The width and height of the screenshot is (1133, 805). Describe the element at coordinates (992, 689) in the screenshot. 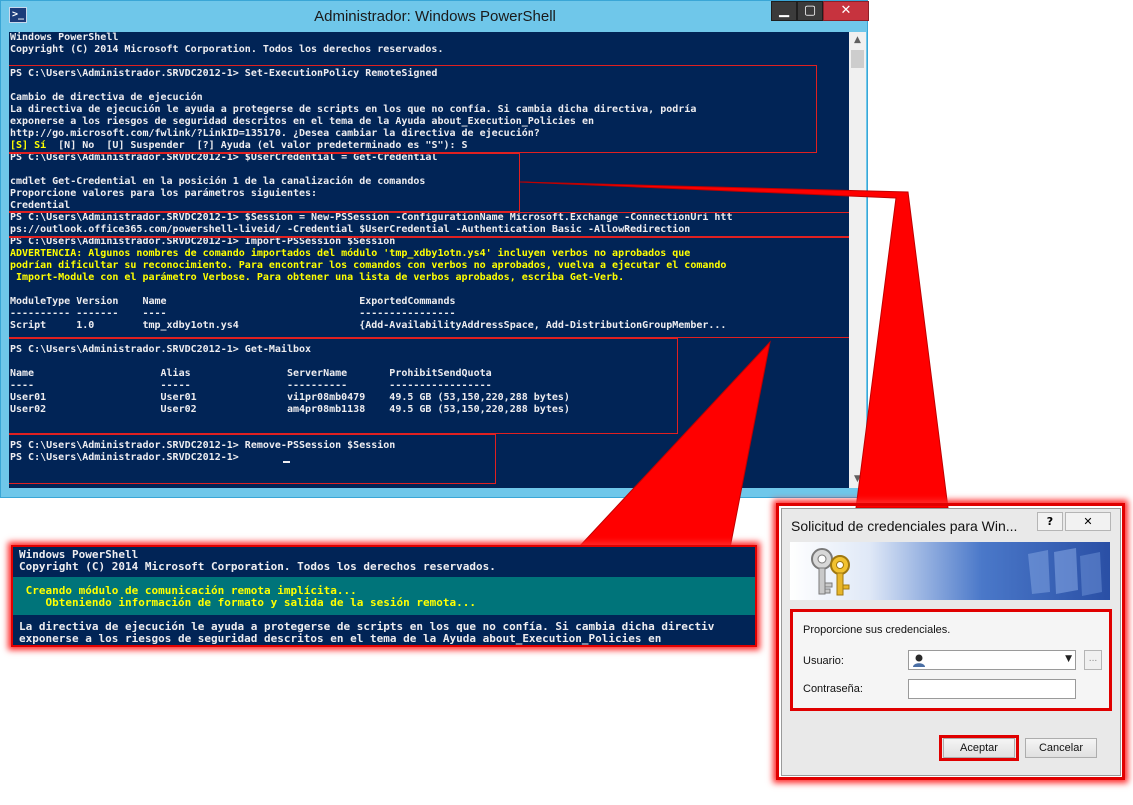

I see `password-field` at that location.